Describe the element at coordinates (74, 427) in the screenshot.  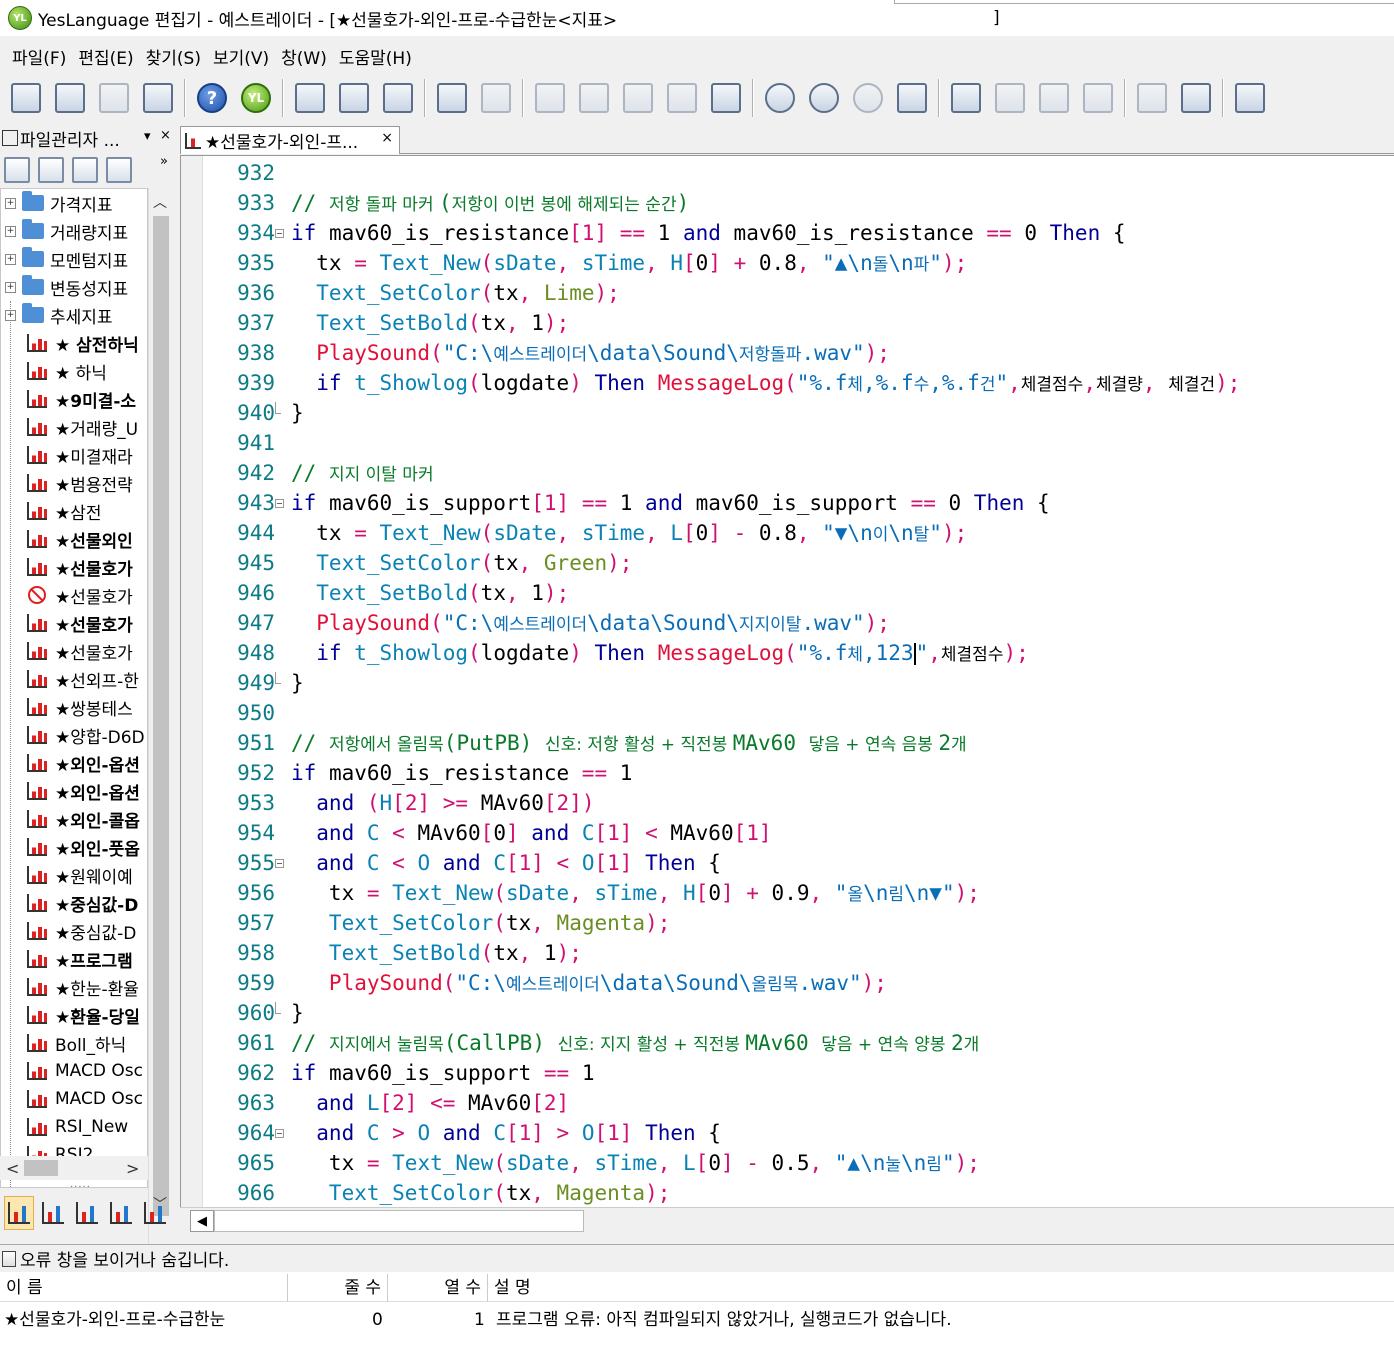
I see `tree-file: ★거래량_U` at that location.